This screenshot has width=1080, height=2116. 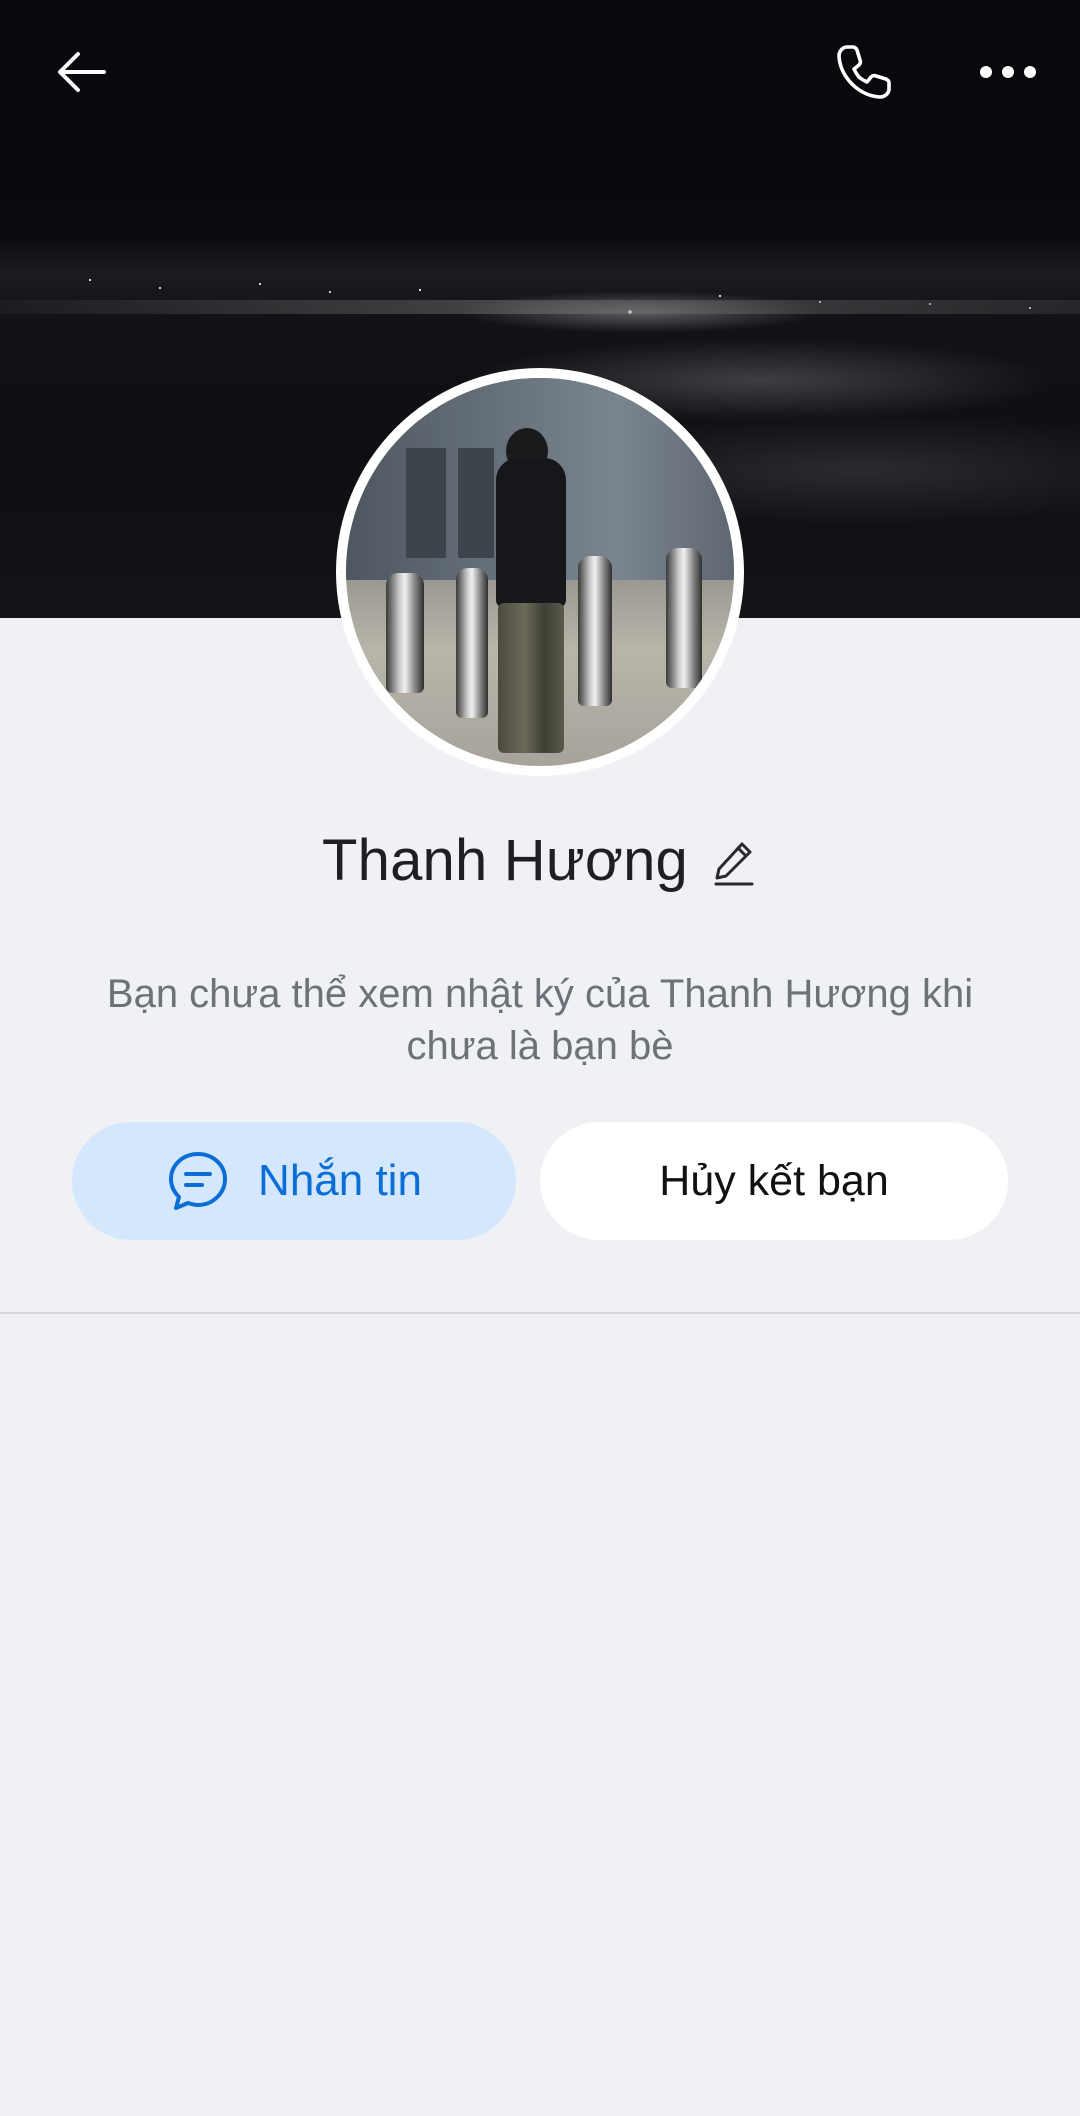 I want to click on more-dots-icon, so click(x=1008, y=72).